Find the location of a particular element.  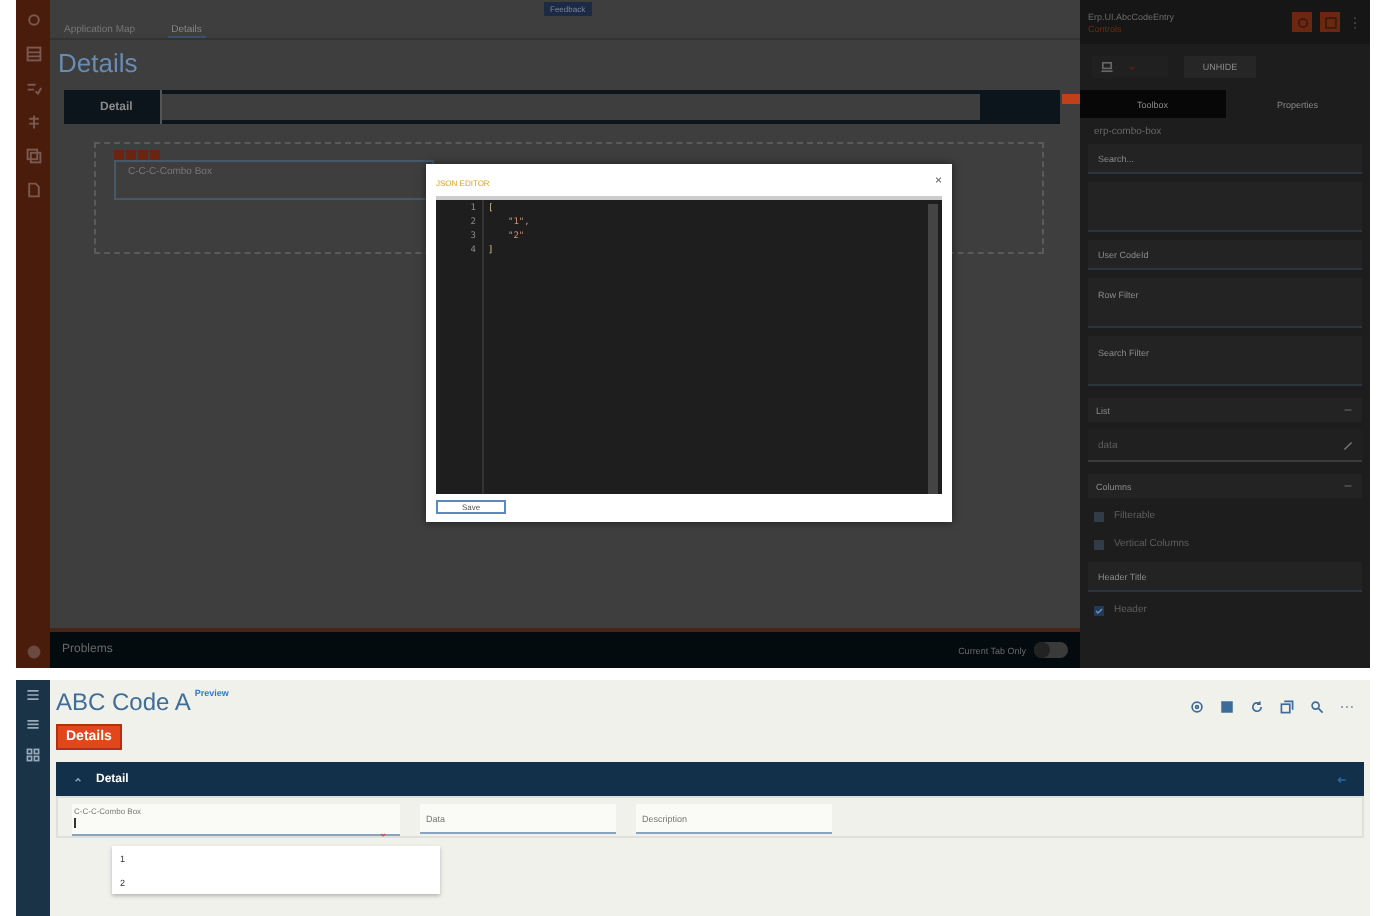

table-icon is located at coordinates (33, 54).